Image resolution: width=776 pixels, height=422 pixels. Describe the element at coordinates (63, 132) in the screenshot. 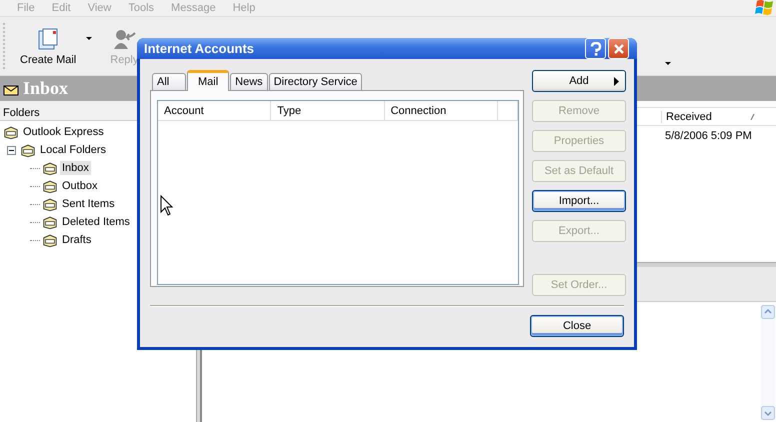

I see `folder-item: Outlook Express` at that location.